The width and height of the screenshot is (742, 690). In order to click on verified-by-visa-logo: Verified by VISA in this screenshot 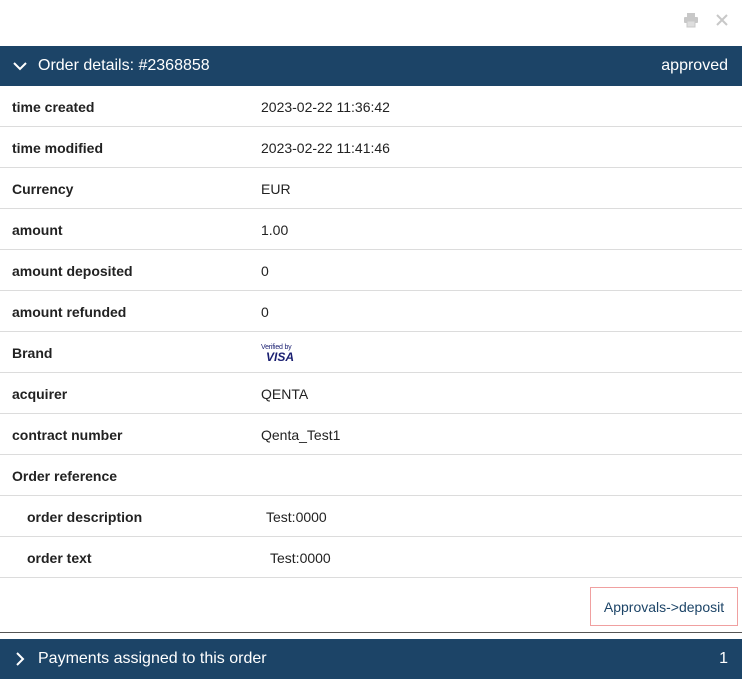, I will do `click(281, 354)`.